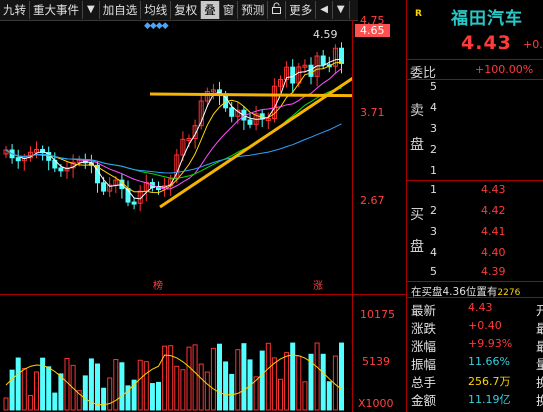  I want to click on sell-level-row: 5, so click(475, 90).